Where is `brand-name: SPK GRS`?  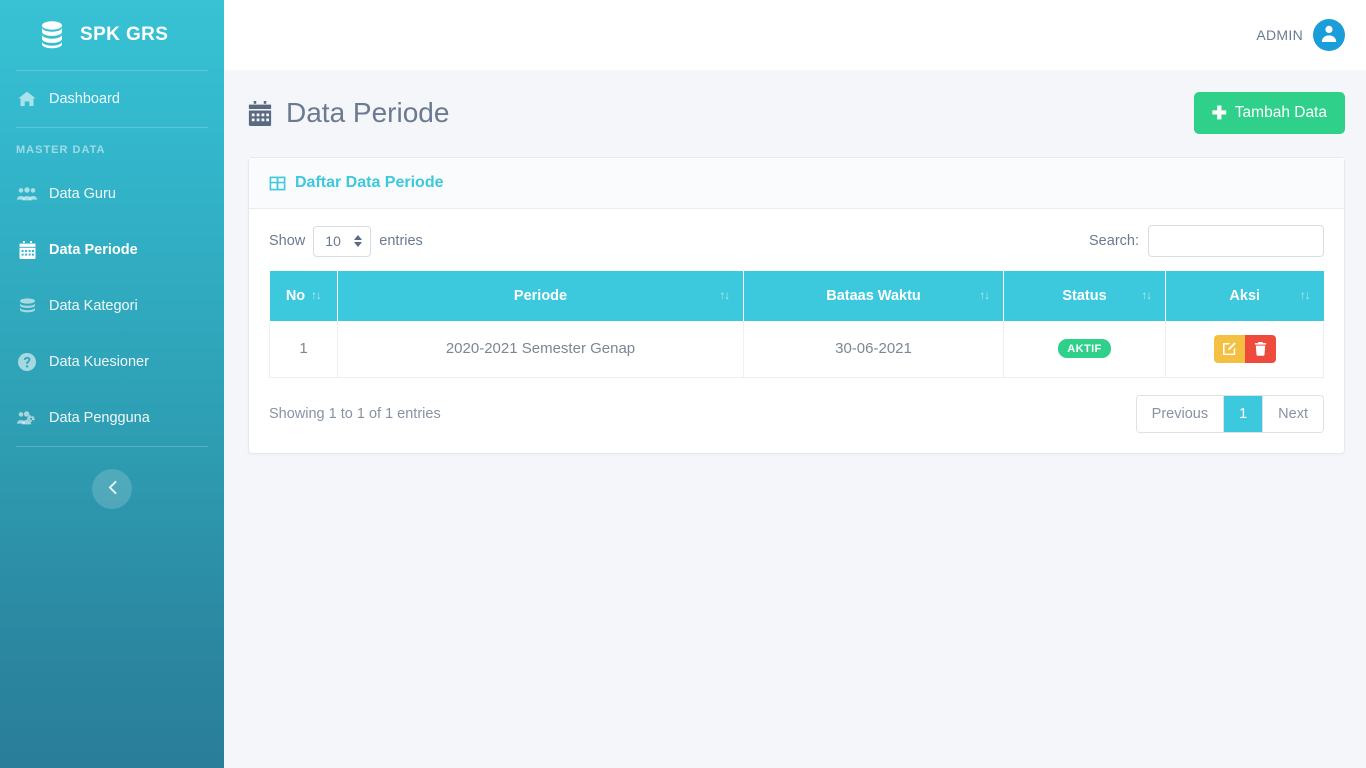 brand-name: SPK GRS is located at coordinates (124, 34).